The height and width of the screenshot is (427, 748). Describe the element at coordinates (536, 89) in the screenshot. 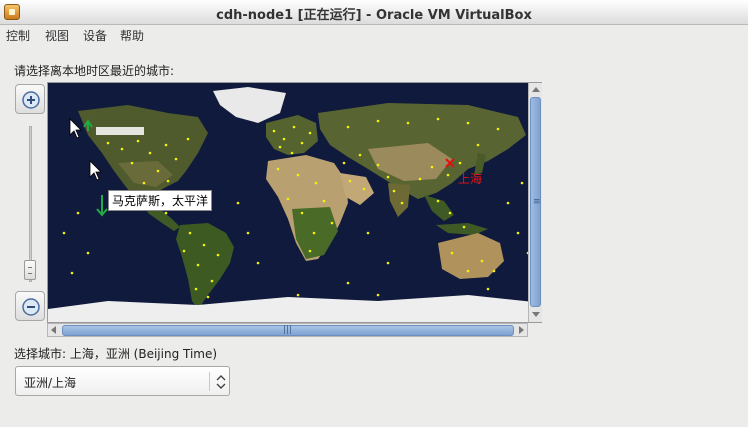

I see `scroll-up-icon` at that location.